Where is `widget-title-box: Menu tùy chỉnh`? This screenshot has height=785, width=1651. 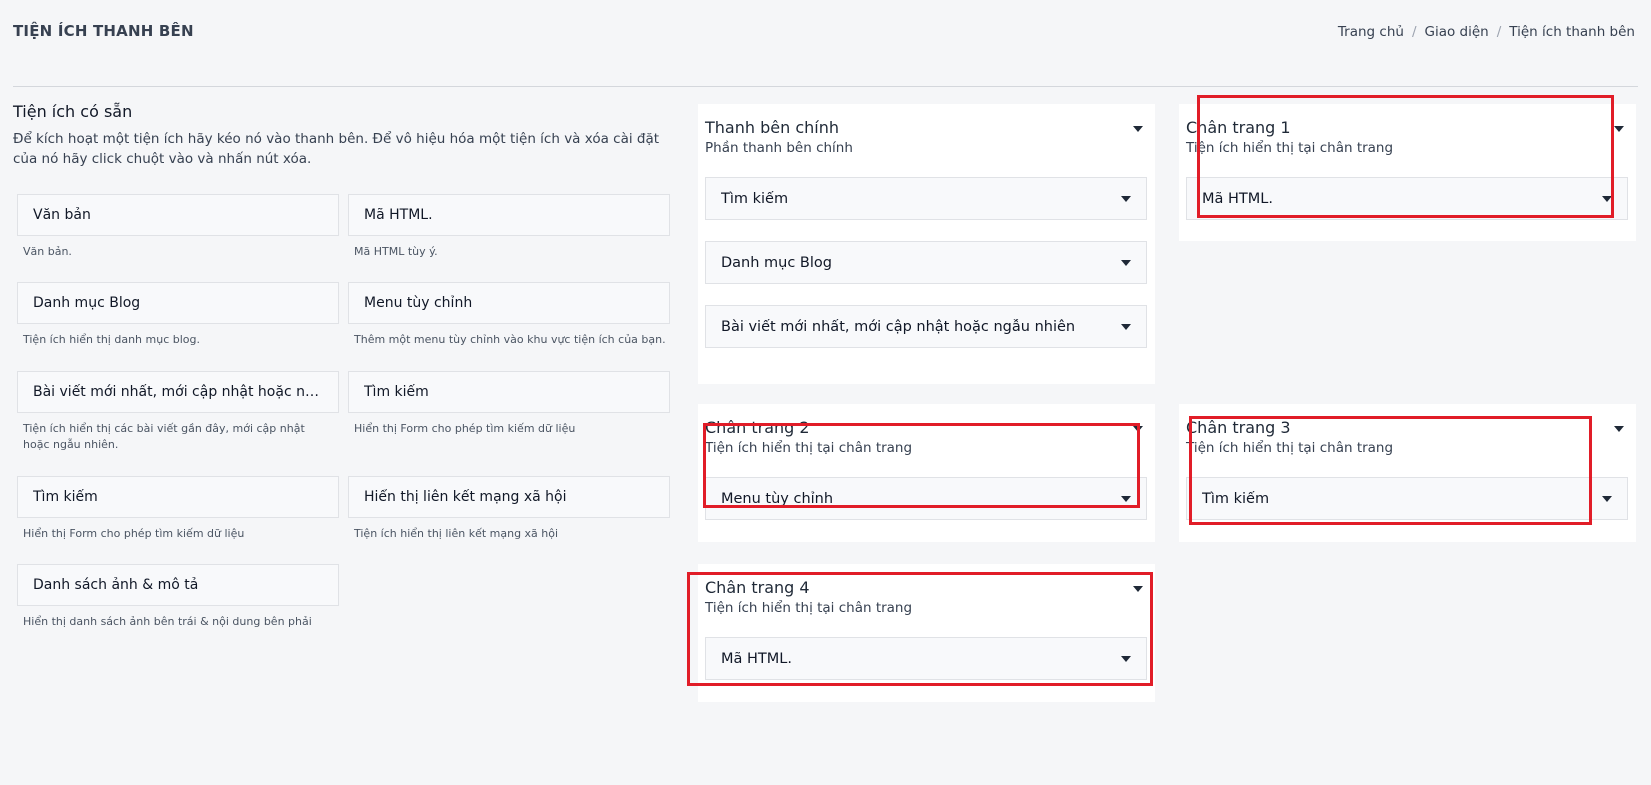
widget-title-box: Menu tùy chỉnh is located at coordinates (509, 303).